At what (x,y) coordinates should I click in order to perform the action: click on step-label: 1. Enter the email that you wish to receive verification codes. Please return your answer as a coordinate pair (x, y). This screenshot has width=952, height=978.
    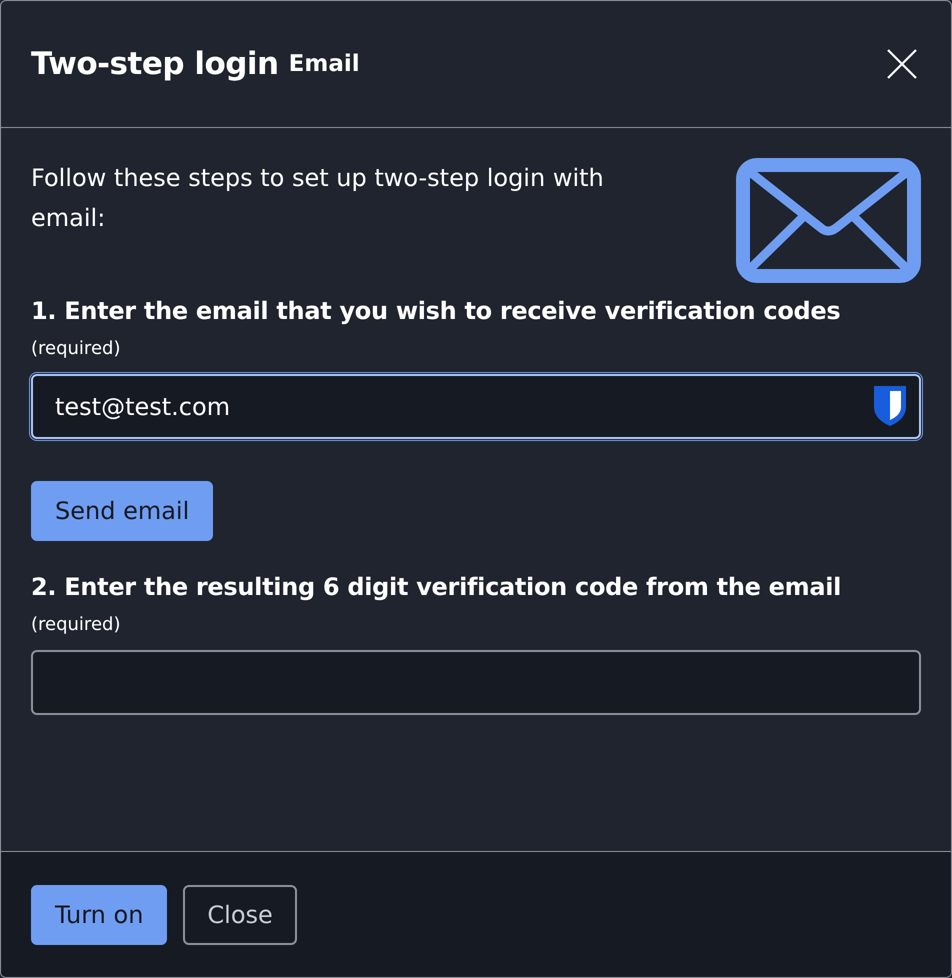
    Looking at the image, I should click on (436, 311).